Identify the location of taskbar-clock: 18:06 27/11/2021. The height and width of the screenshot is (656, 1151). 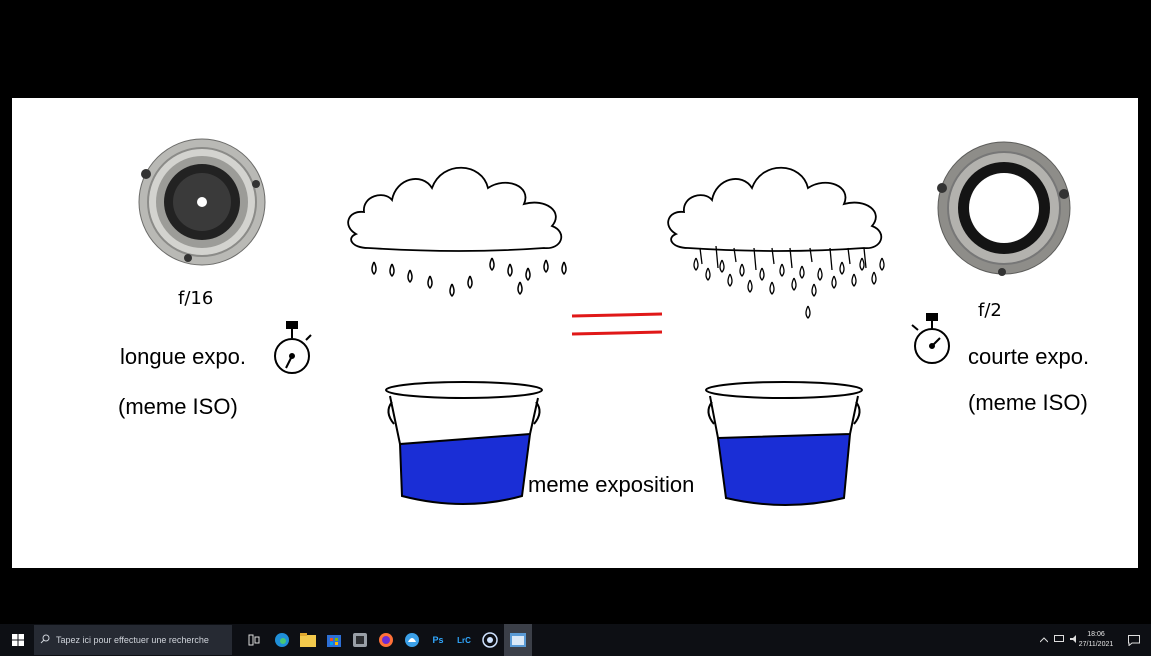
(1096, 640).